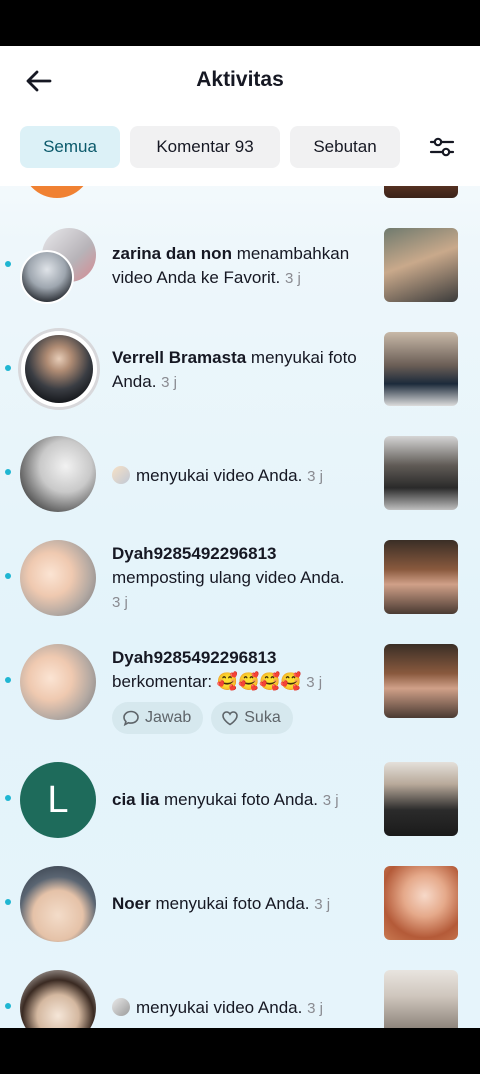 The image size is (480, 1074). What do you see at coordinates (262, 717) in the screenshot?
I see `like-label: Suka` at bounding box center [262, 717].